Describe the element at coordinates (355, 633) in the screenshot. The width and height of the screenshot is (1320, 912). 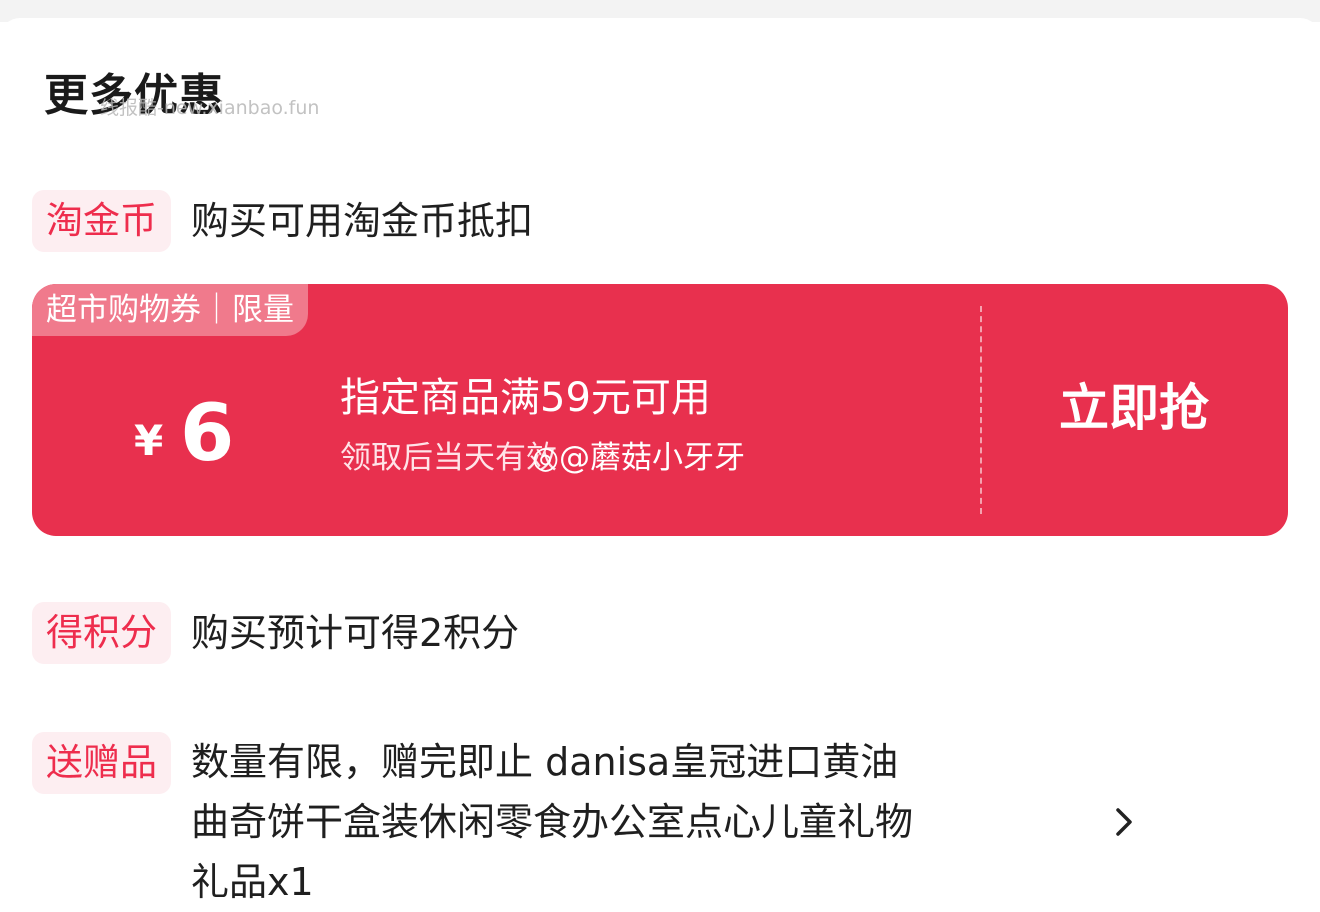
I see `points-description: 购买预计可得2积分` at that location.